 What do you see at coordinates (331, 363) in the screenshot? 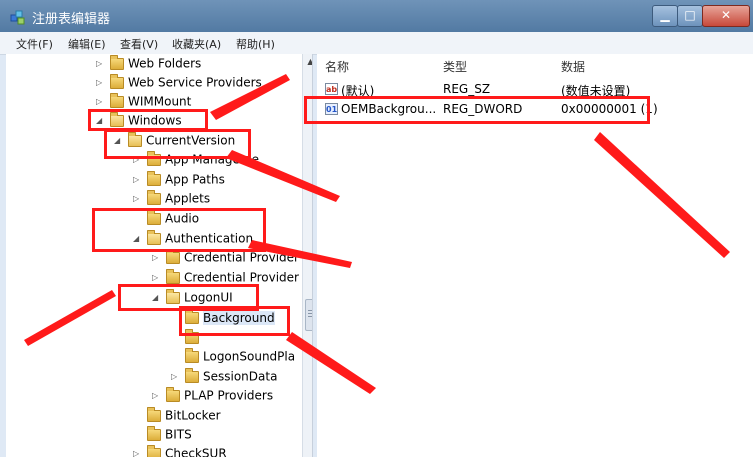
I see `arrow-to-background` at bounding box center [331, 363].